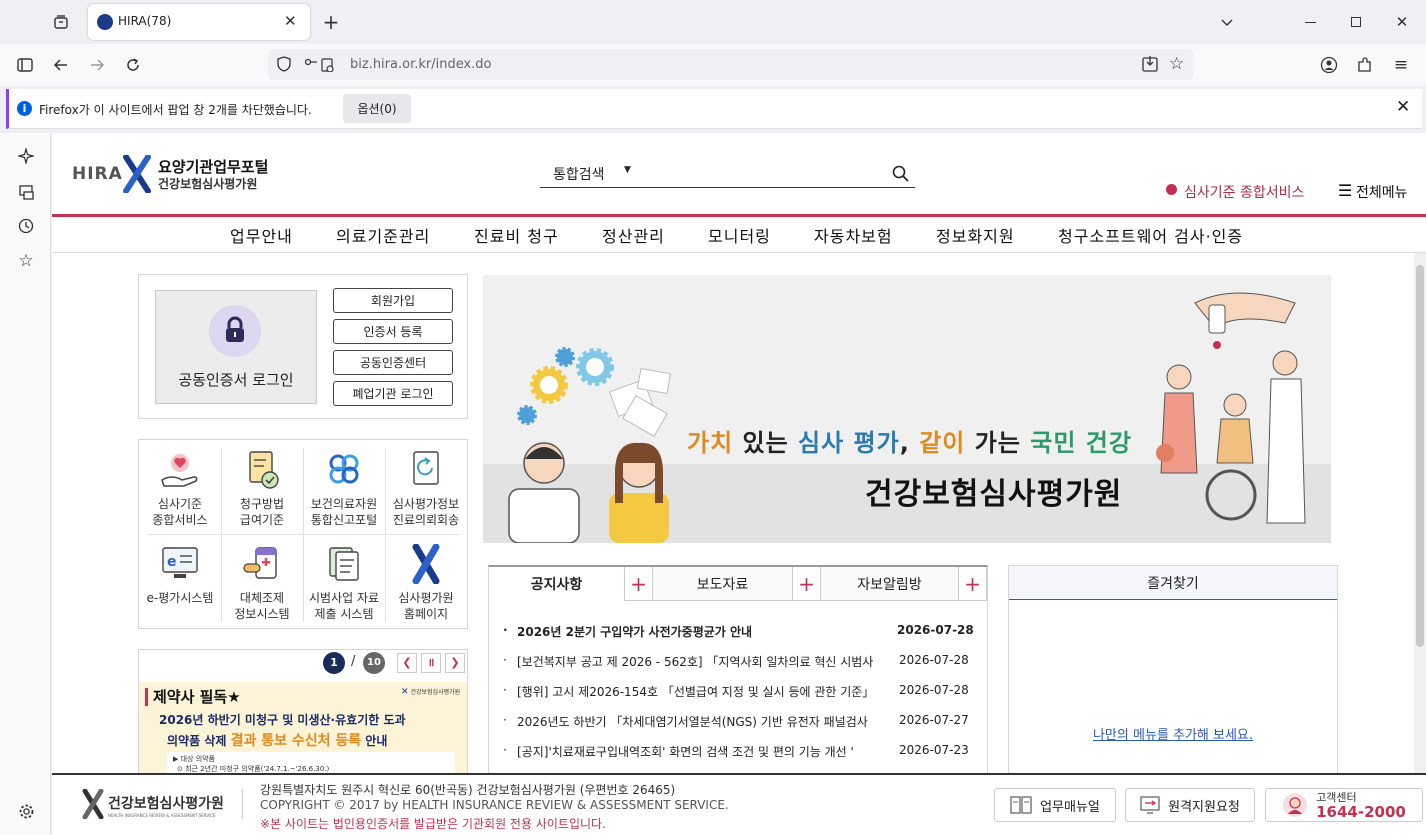 Image resolution: width=1426 pixels, height=835 pixels. Describe the element at coordinates (579, 174) in the screenshot. I see `search-category-select: 통합검색` at that location.